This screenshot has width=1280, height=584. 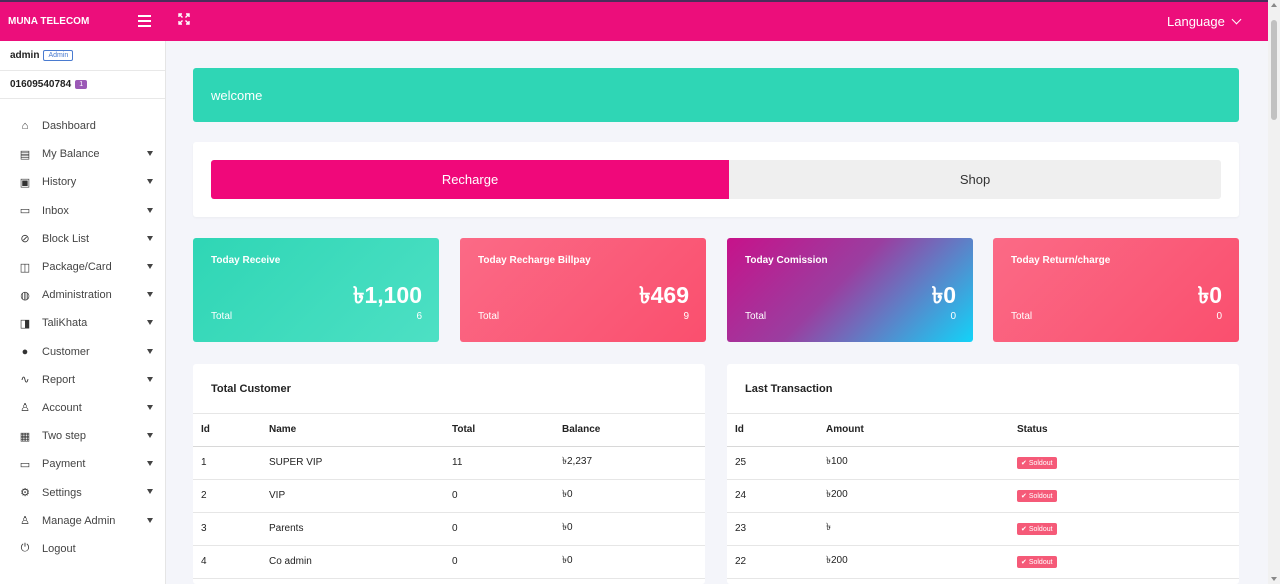 I want to click on table-header-row: Id Name Total Balance, so click(x=449, y=430).